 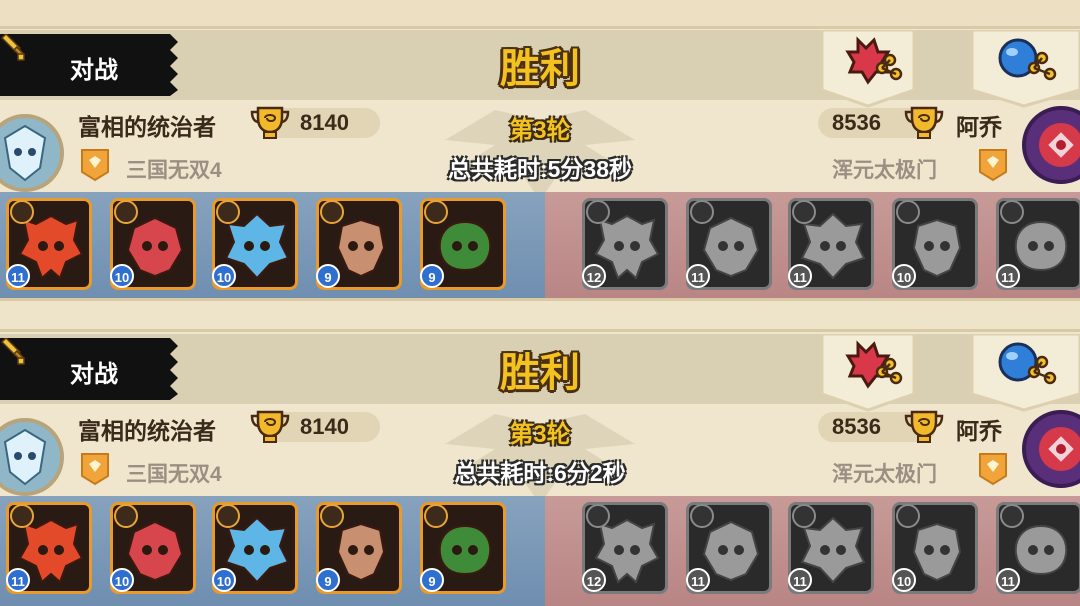 What do you see at coordinates (540, 373) in the screenshot?
I see `result-title: 胜利` at bounding box center [540, 373].